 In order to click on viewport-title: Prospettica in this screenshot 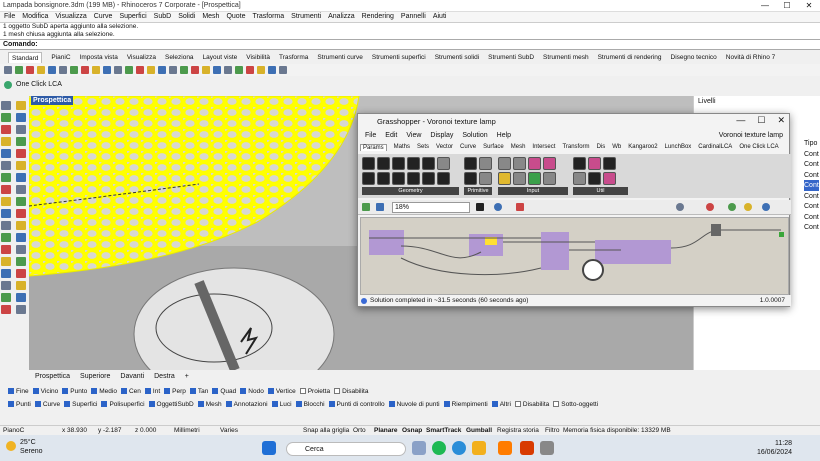, I will do `click(52, 100)`.